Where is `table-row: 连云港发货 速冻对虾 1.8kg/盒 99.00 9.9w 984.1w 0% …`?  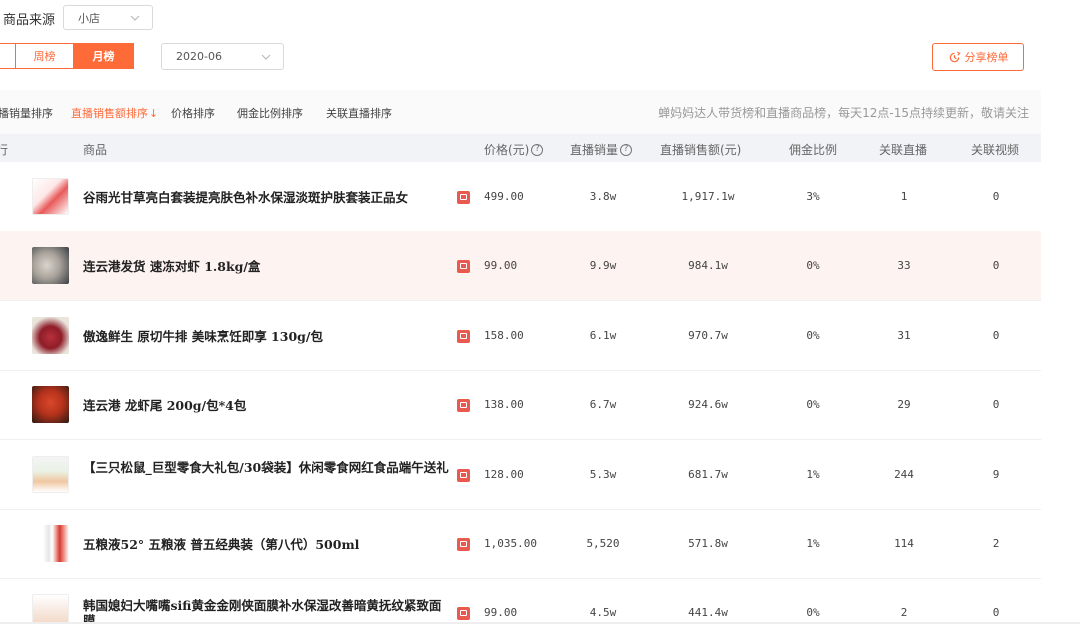 table-row: 连云港发货 速冻对虾 1.8kg/盒 99.00 9.9w 984.1w 0% … is located at coordinates (520, 266).